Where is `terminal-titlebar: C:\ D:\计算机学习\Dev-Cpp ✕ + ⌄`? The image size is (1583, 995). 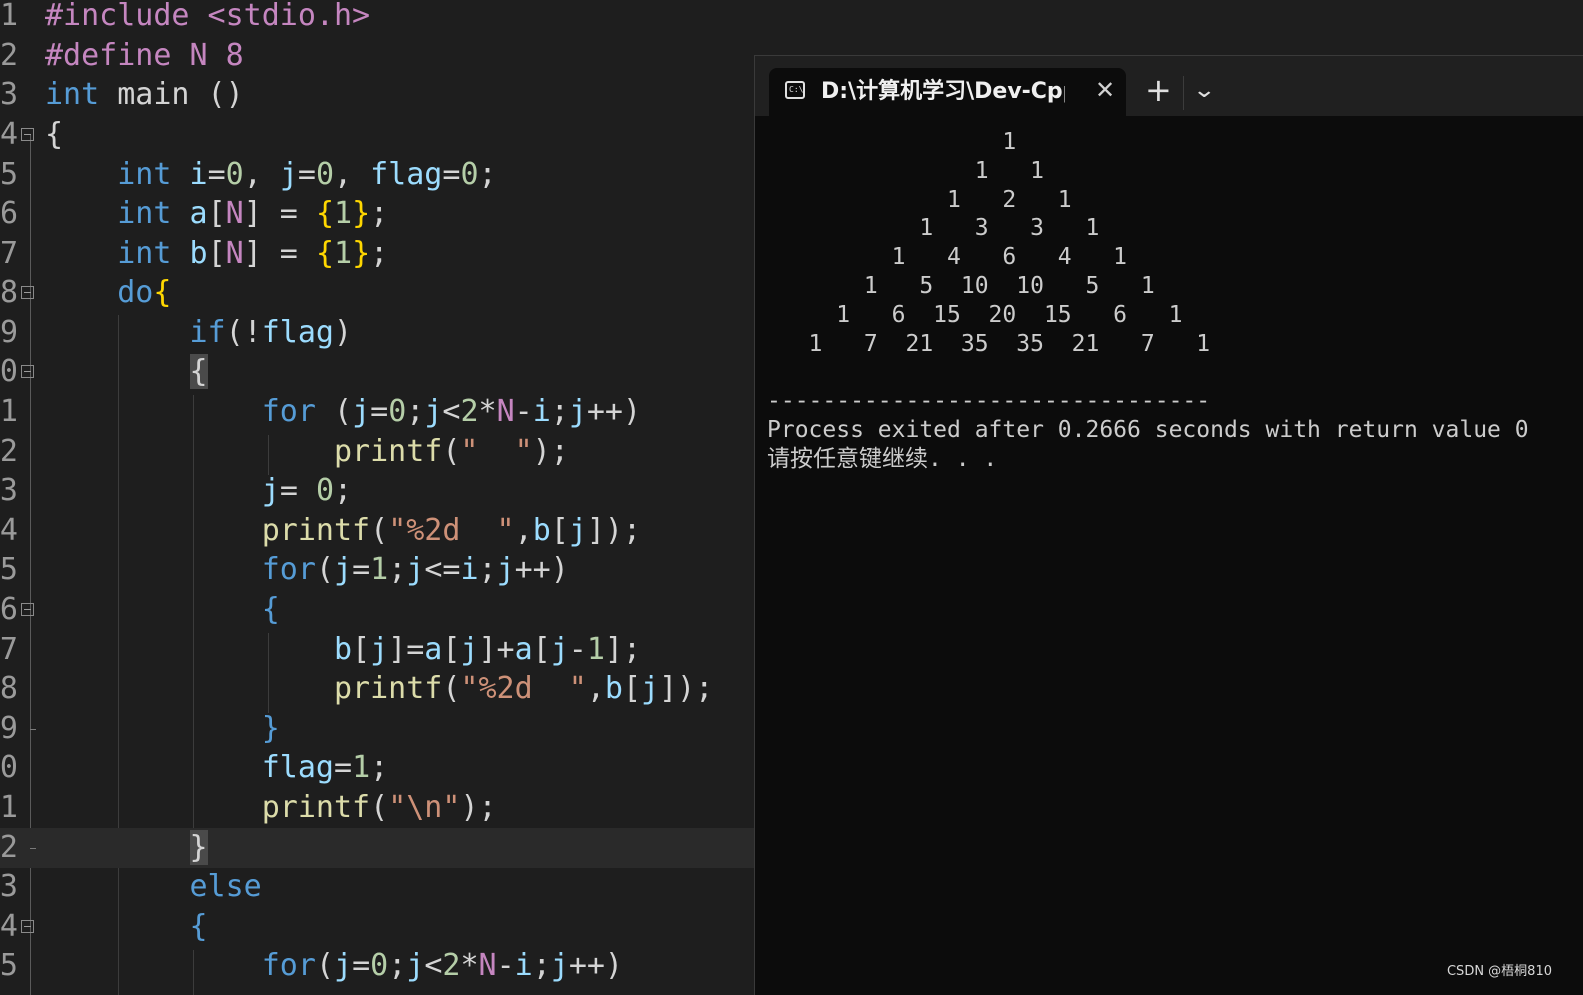
terminal-titlebar: C:\ D:\计算机学习\Dev-Cpp ✕ + ⌄ is located at coordinates (1169, 86).